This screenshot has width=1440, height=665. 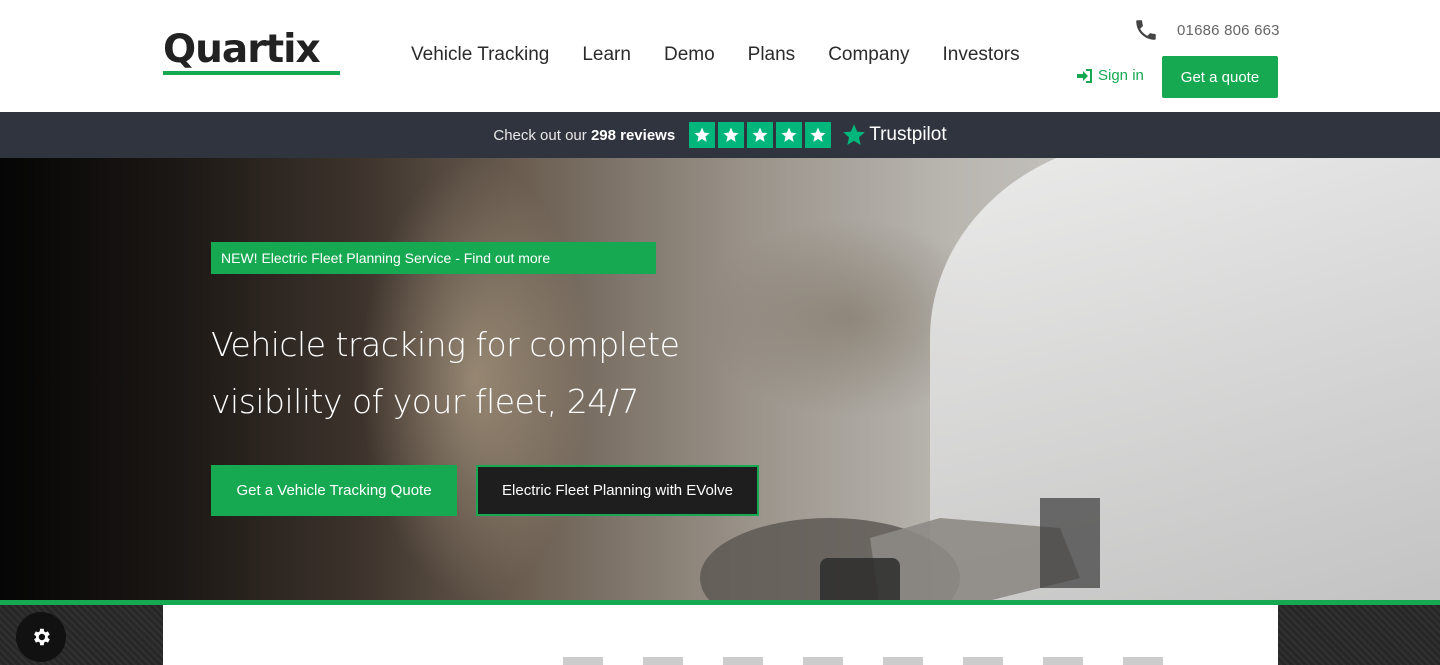 I want to click on electric-fleet-planning-button: Electric Fleet Planning with EVolve, so click(x=617, y=490).